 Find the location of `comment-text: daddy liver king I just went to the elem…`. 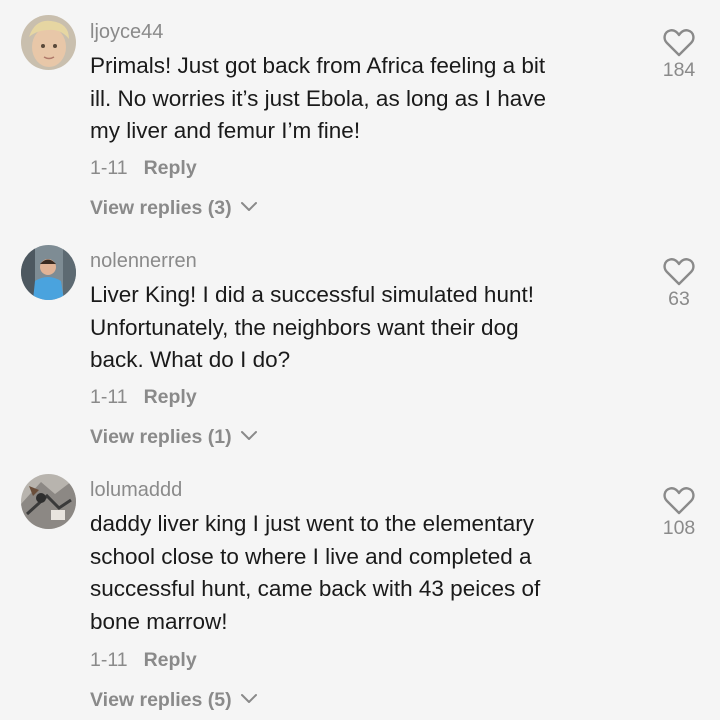

comment-text: daddy liver king I just went to the elem… is located at coordinates (360, 573).